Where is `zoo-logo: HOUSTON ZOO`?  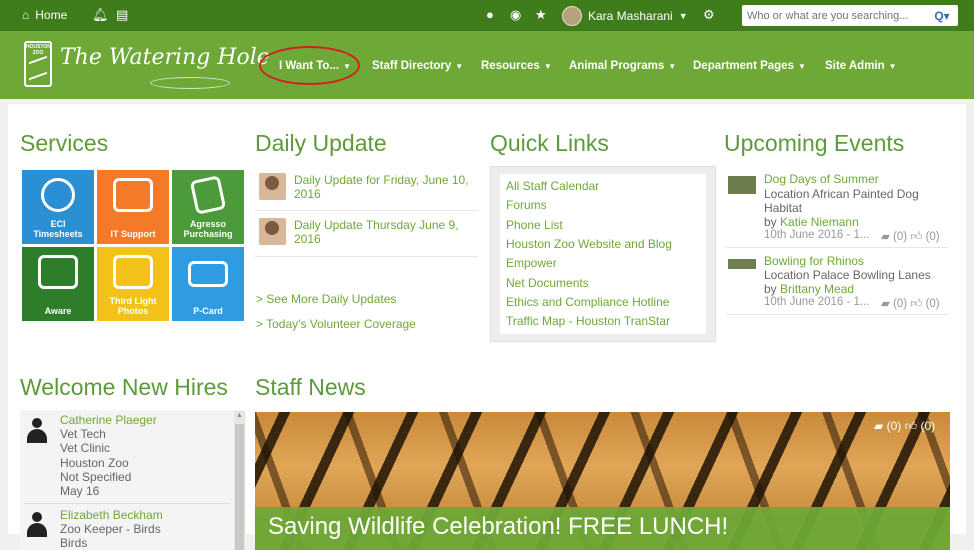
zoo-logo: HOUSTON ZOO is located at coordinates (38, 64).